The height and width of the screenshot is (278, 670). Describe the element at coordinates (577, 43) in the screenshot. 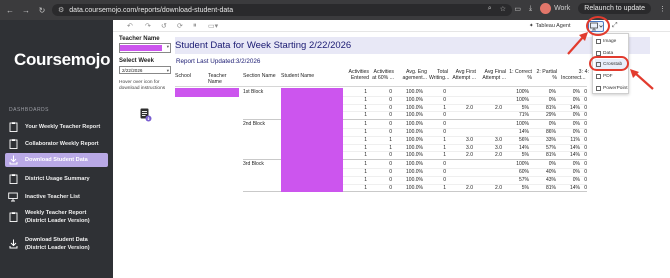

I see `arrow-to-download-button` at that location.